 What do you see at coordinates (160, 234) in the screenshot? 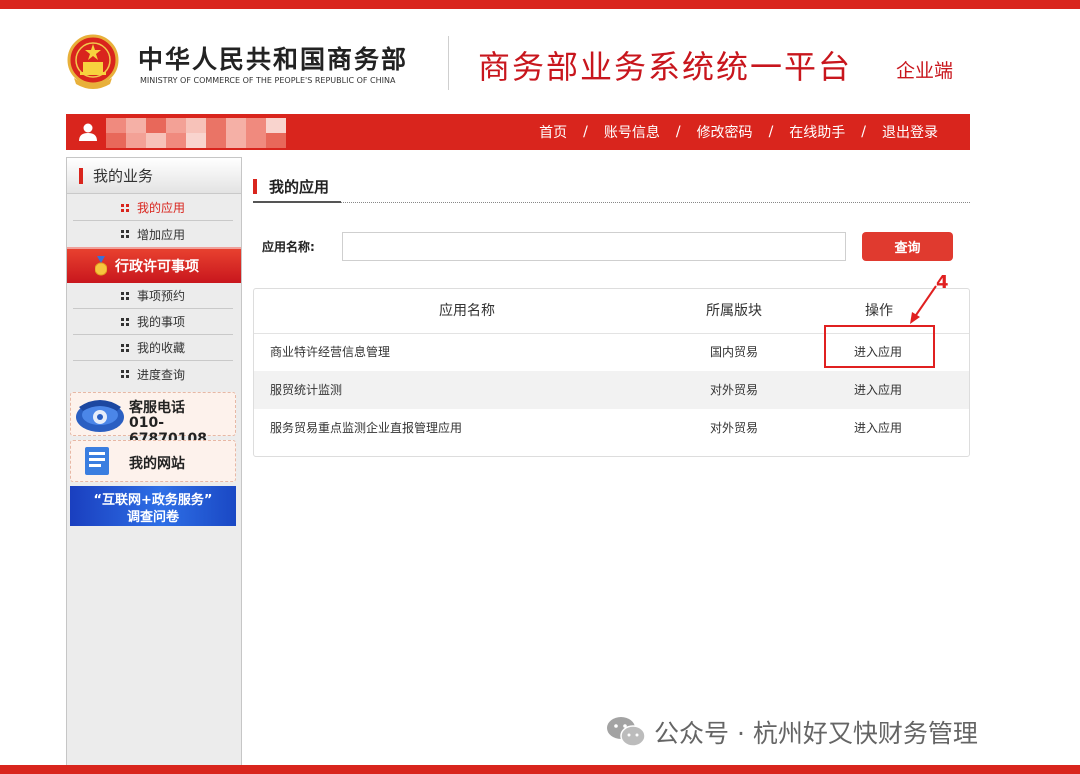
I see `sidebar-item-label: 增加应用` at bounding box center [160, 234].